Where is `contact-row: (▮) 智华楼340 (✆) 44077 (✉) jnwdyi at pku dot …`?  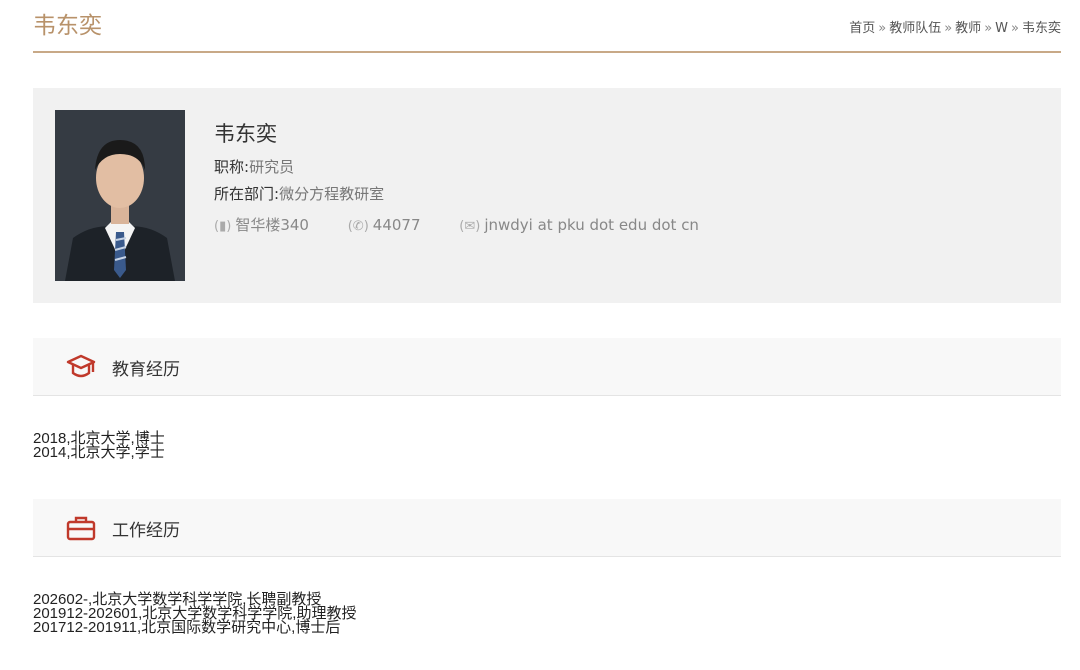
contact-row: (▮) 智华楼340 (✆) 44077 (✉) jnwdyi at pku dot … is located at coordinates (473, 224).